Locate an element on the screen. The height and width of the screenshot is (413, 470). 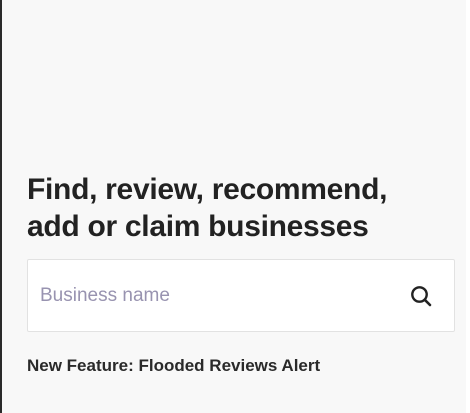
search-button is located at coordinates (421, 296).